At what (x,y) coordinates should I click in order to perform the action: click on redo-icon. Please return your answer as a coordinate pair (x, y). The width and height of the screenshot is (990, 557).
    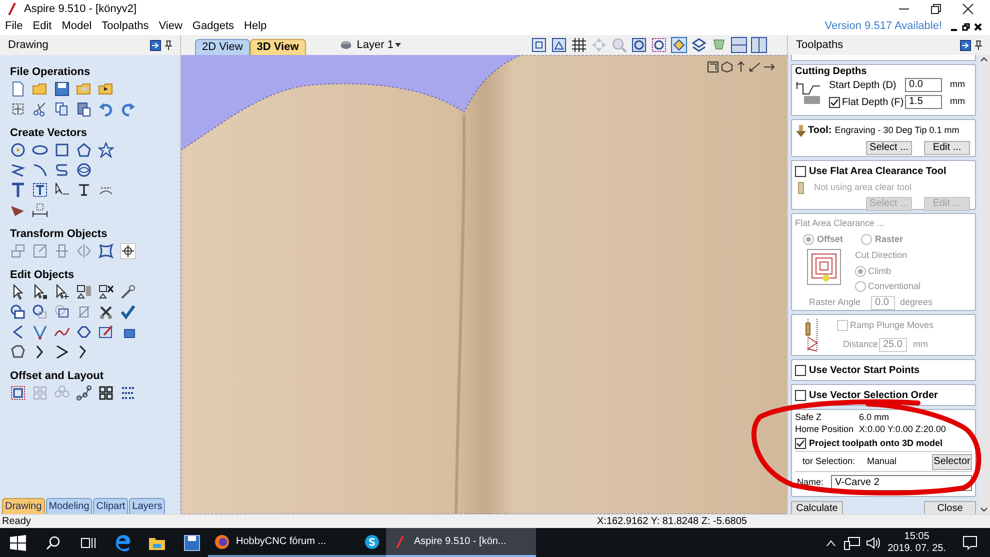
    Looking at the image, I should click on (128, 109).